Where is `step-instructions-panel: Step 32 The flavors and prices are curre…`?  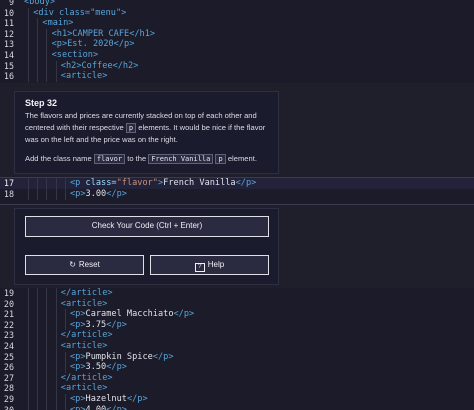
step-instructions-panel: Step 32 The flavors and prices are curre… is located at coordinates (146, 132).